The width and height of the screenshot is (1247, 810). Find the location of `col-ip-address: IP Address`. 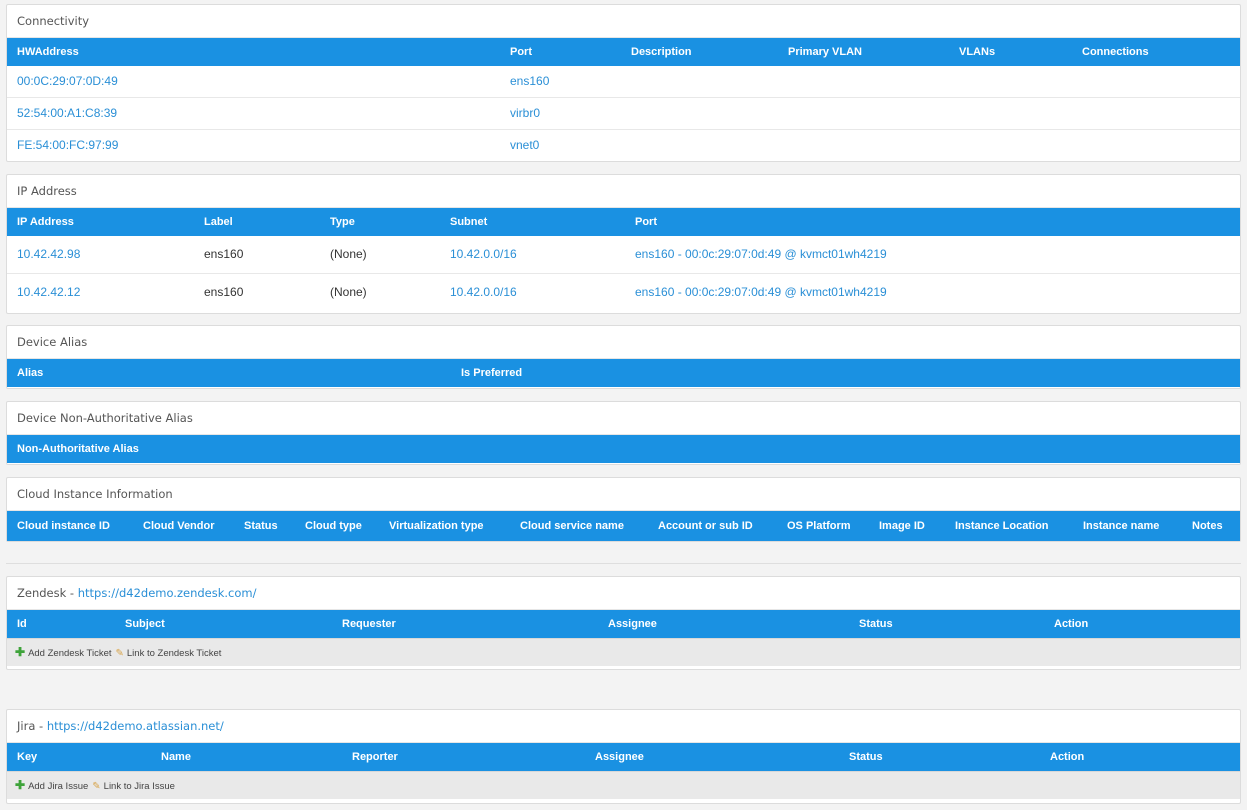

col-ip-address: IP Address is located at coordinates (45, 222).